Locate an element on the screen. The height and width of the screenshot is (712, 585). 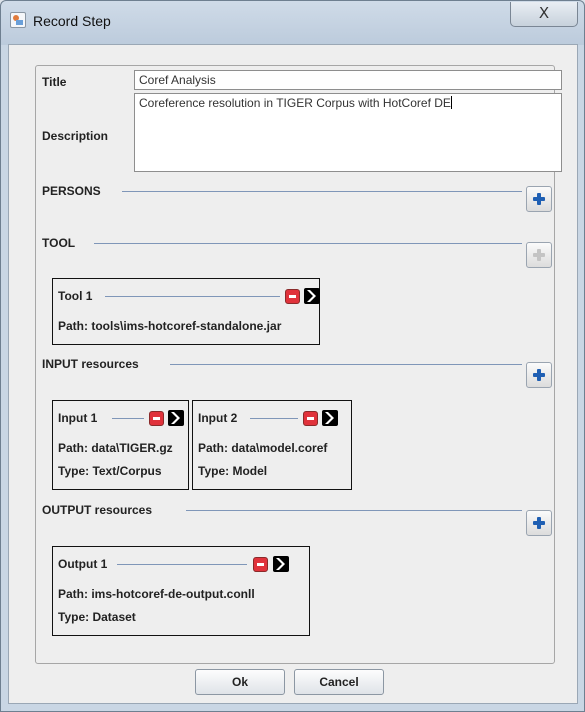
window-title: Record Step is located at coordinates (72, 21).